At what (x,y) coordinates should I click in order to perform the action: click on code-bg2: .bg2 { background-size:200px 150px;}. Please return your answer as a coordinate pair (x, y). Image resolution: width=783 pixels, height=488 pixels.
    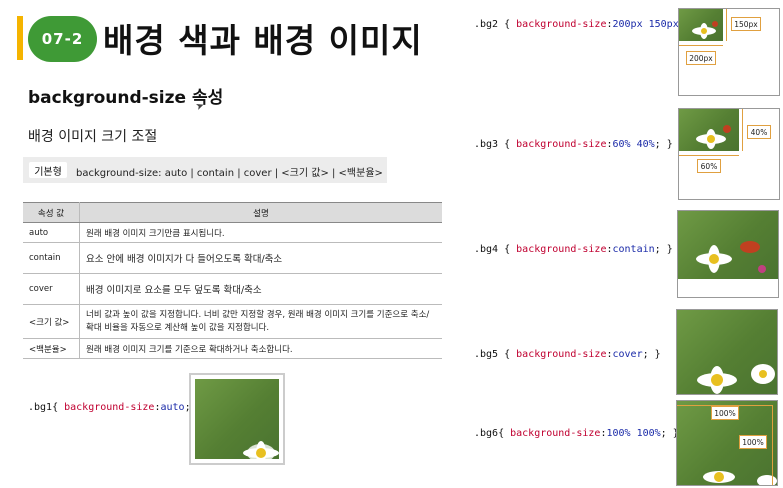
    Looking at the image, I should click on (582, 24).